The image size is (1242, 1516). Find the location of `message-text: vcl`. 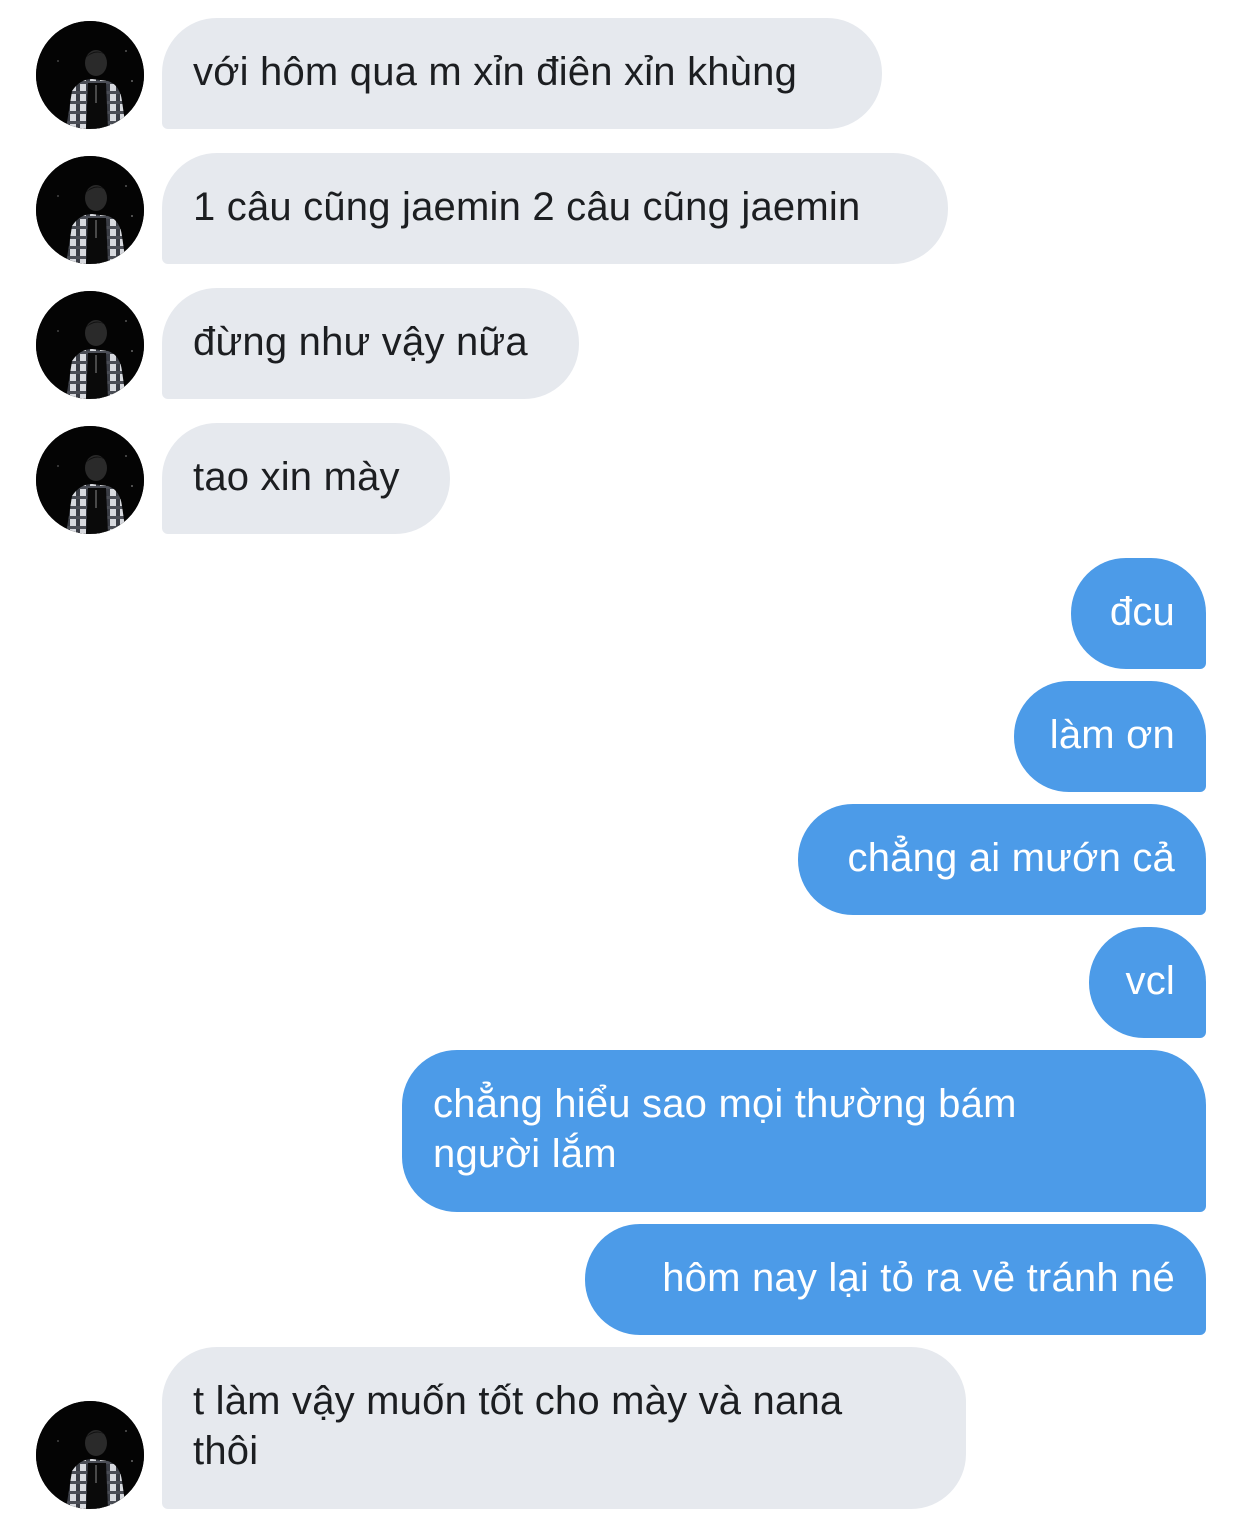

message-text: vcl is located at coordinates (1150, 981).